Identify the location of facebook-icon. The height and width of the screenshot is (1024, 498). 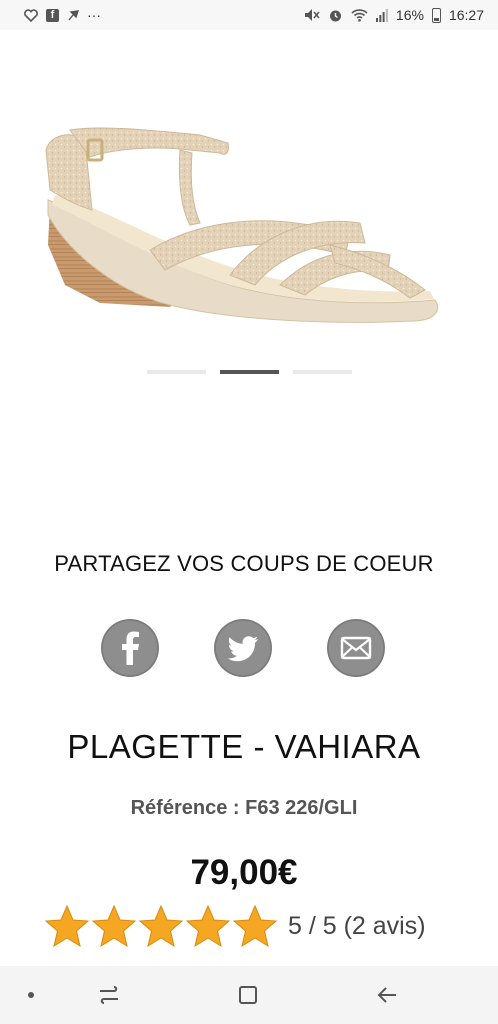
(130, 648).